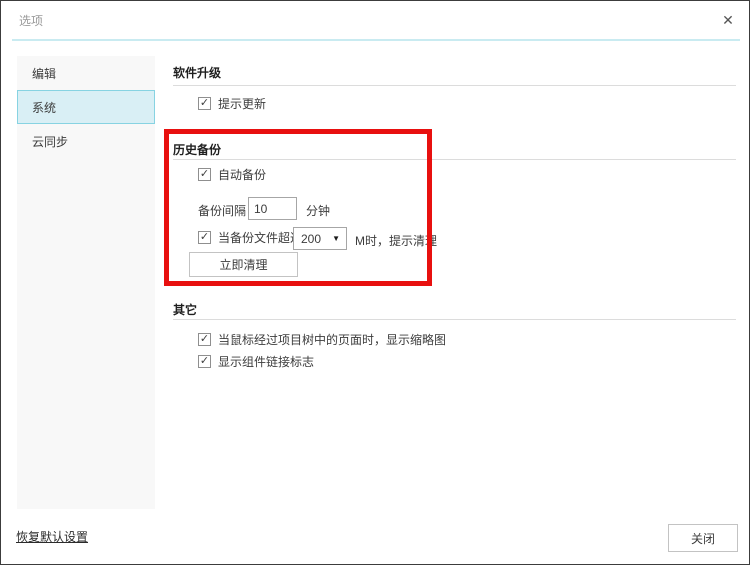 This screenshot has width=750, height=565. What do you see at coordinates (204, 237) in the screenshot?
I see `backup-size-checkbox: ✓` at bounding box center [204, 237].